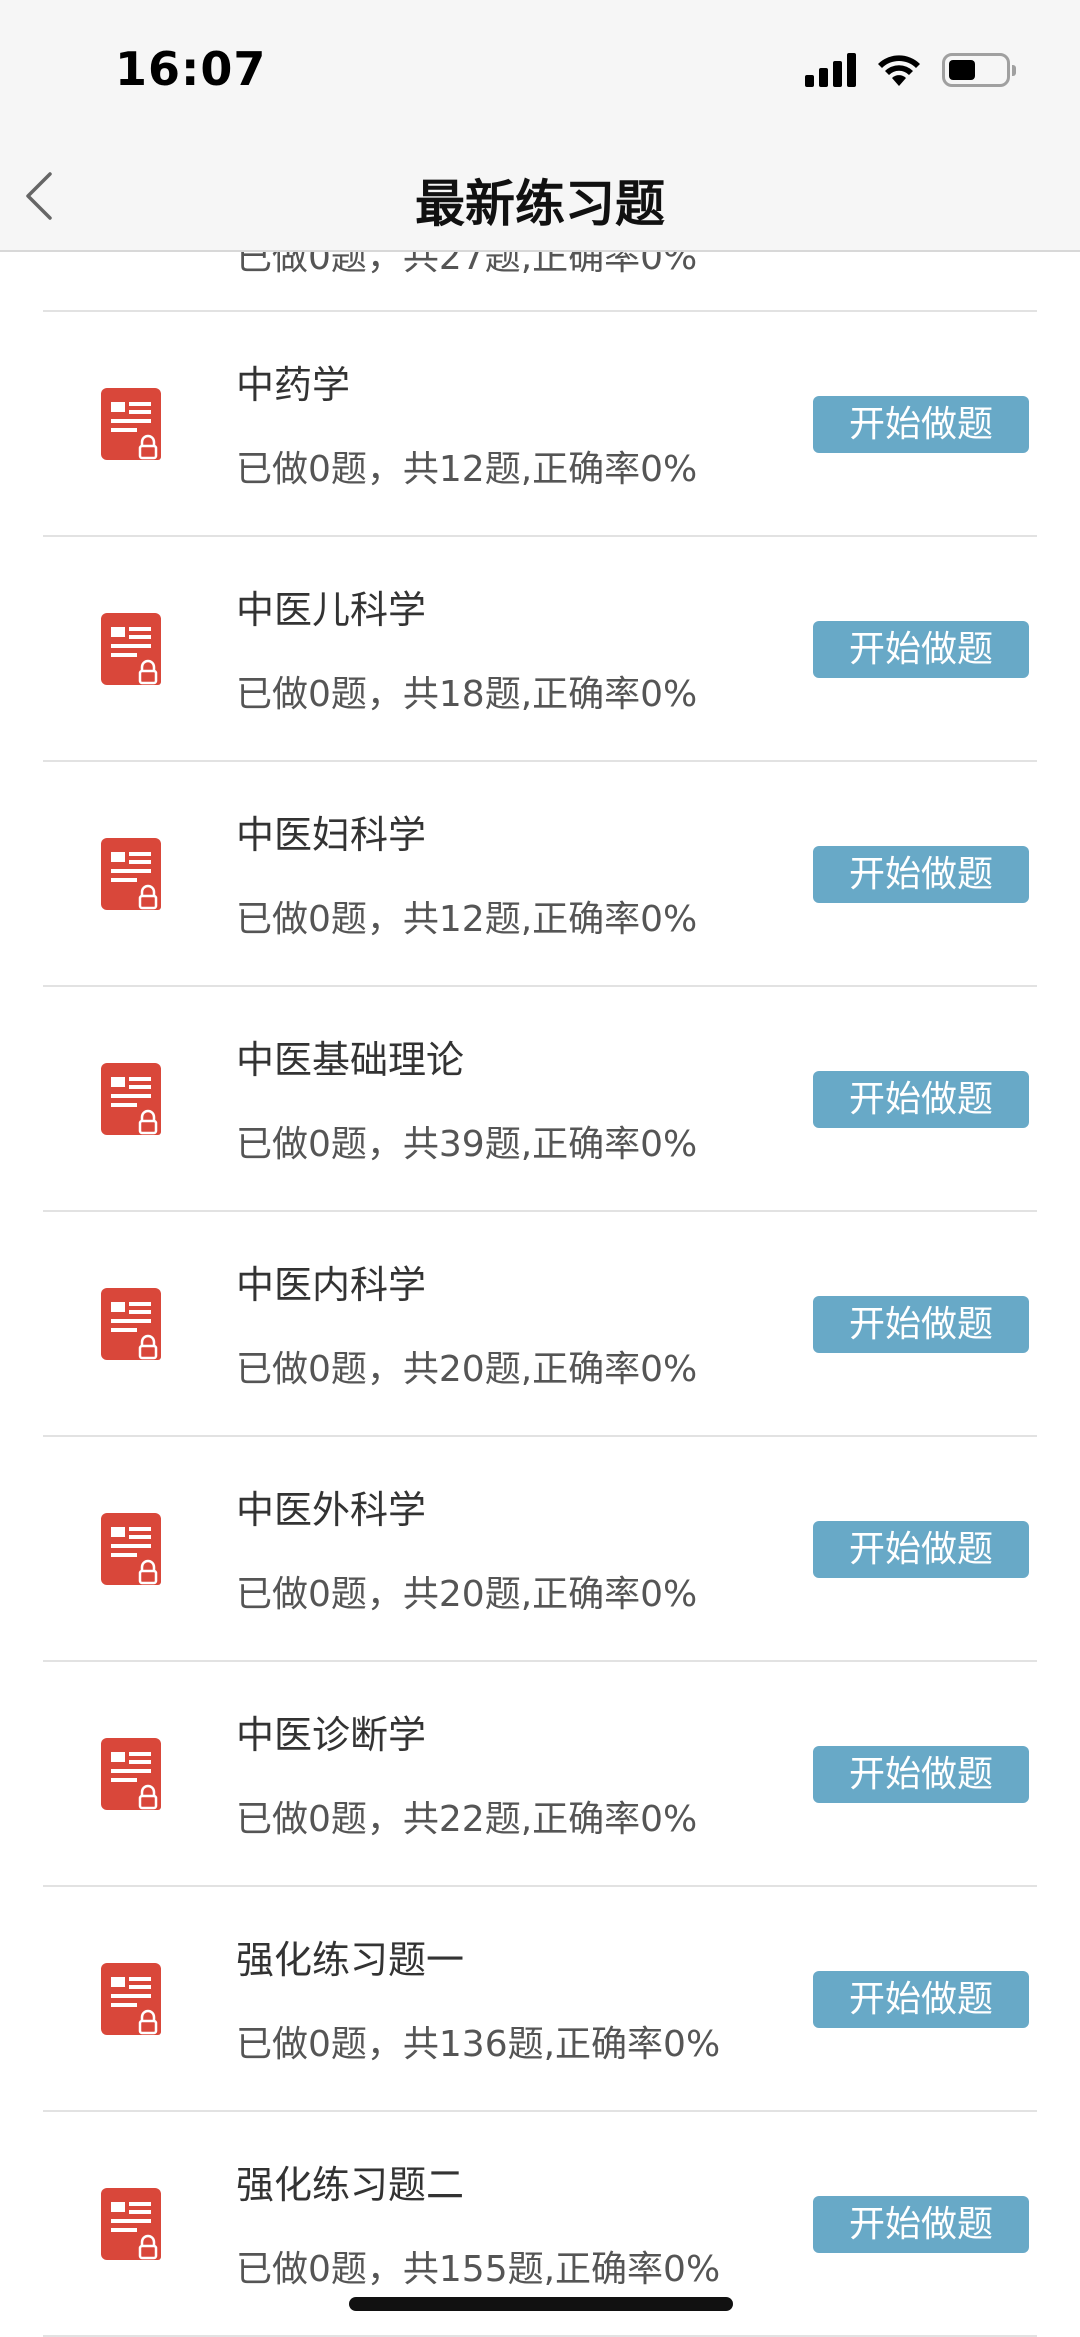 This screenshot has width=1080, height=2337. What do you see at coordinates (541, 2304) in the screenshot?
I see `home-indicator` at bounding box center [541, 2304].